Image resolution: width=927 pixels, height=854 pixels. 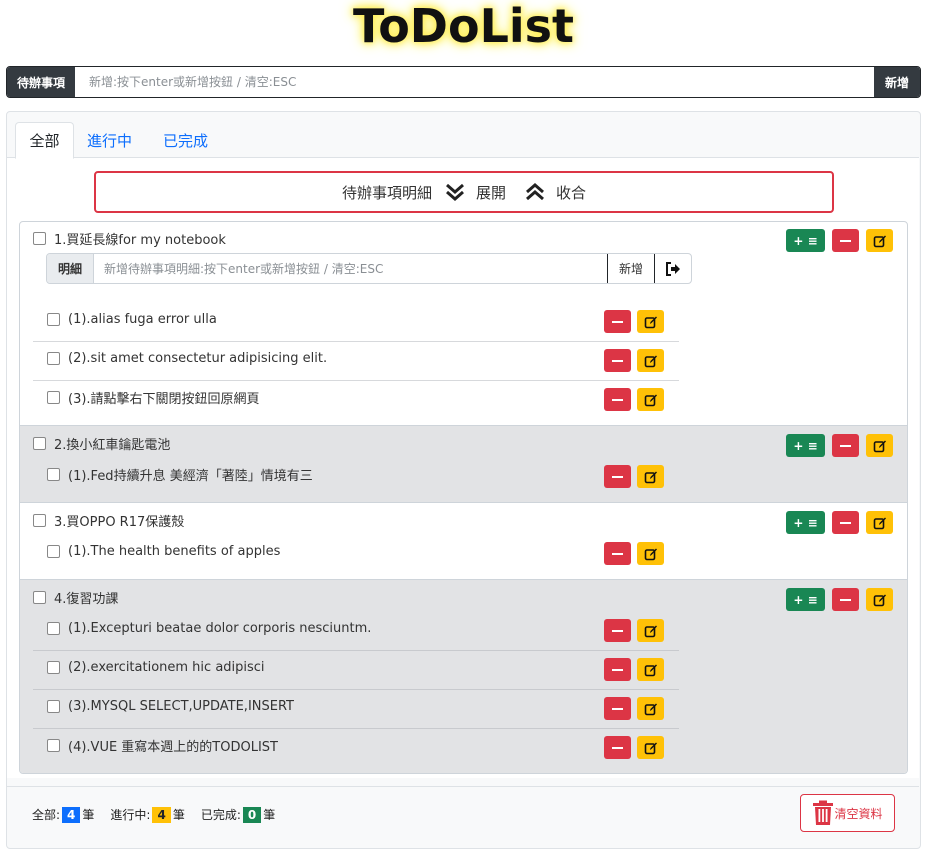 I want to click on detail-input, so click(x=350, y=268).